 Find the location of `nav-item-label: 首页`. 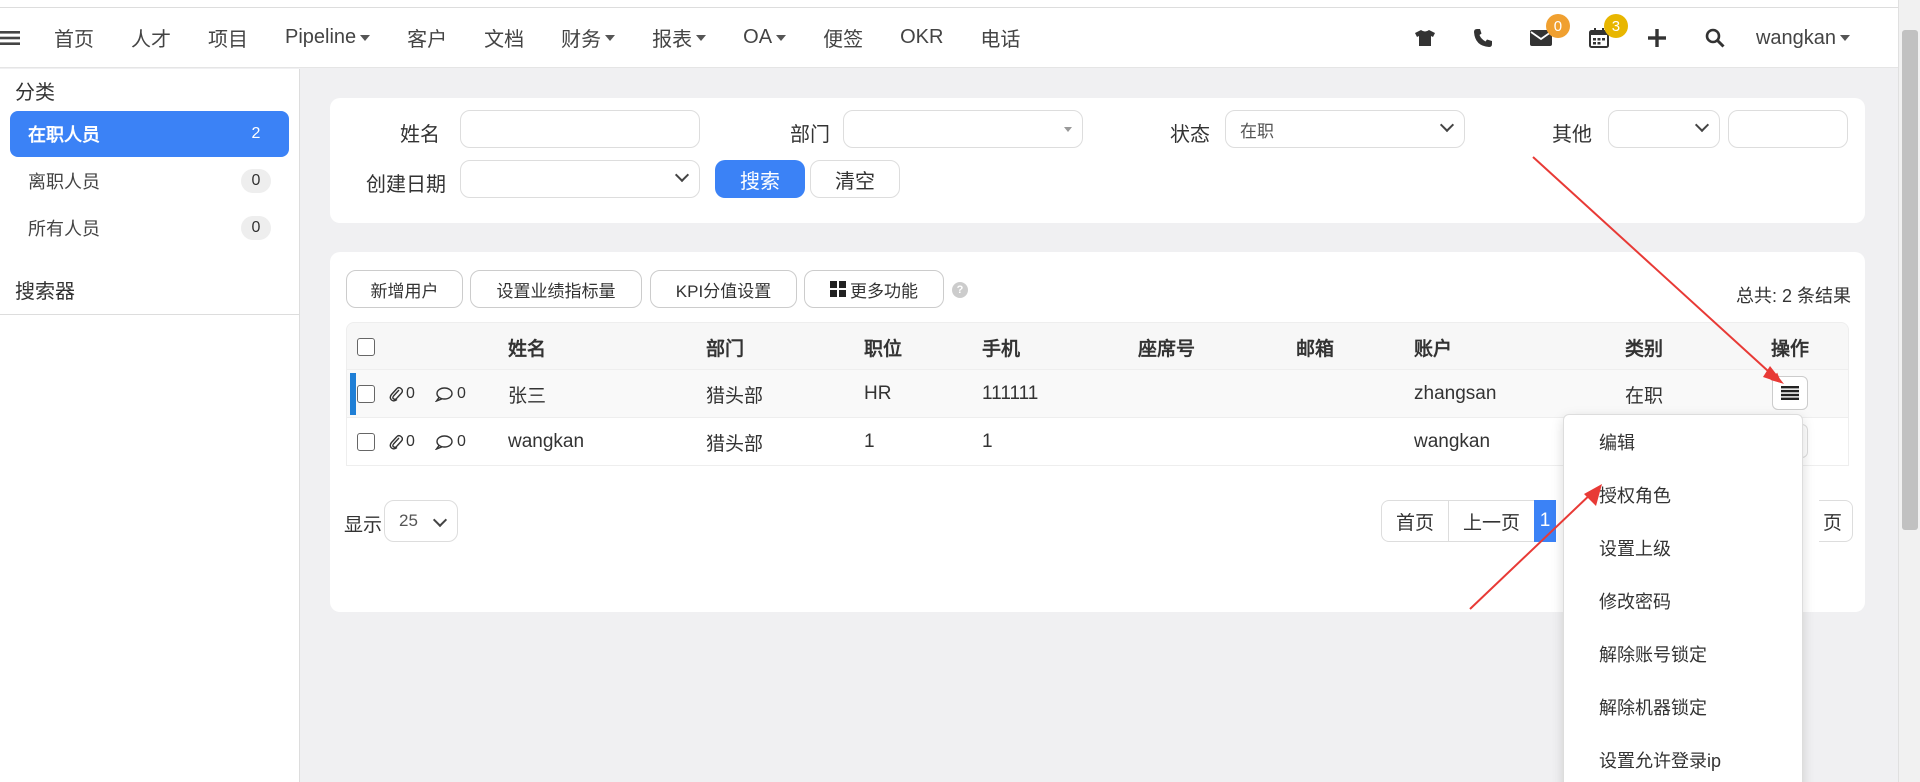

nav-item-label: 首页 is located at coordinates (74, 40).